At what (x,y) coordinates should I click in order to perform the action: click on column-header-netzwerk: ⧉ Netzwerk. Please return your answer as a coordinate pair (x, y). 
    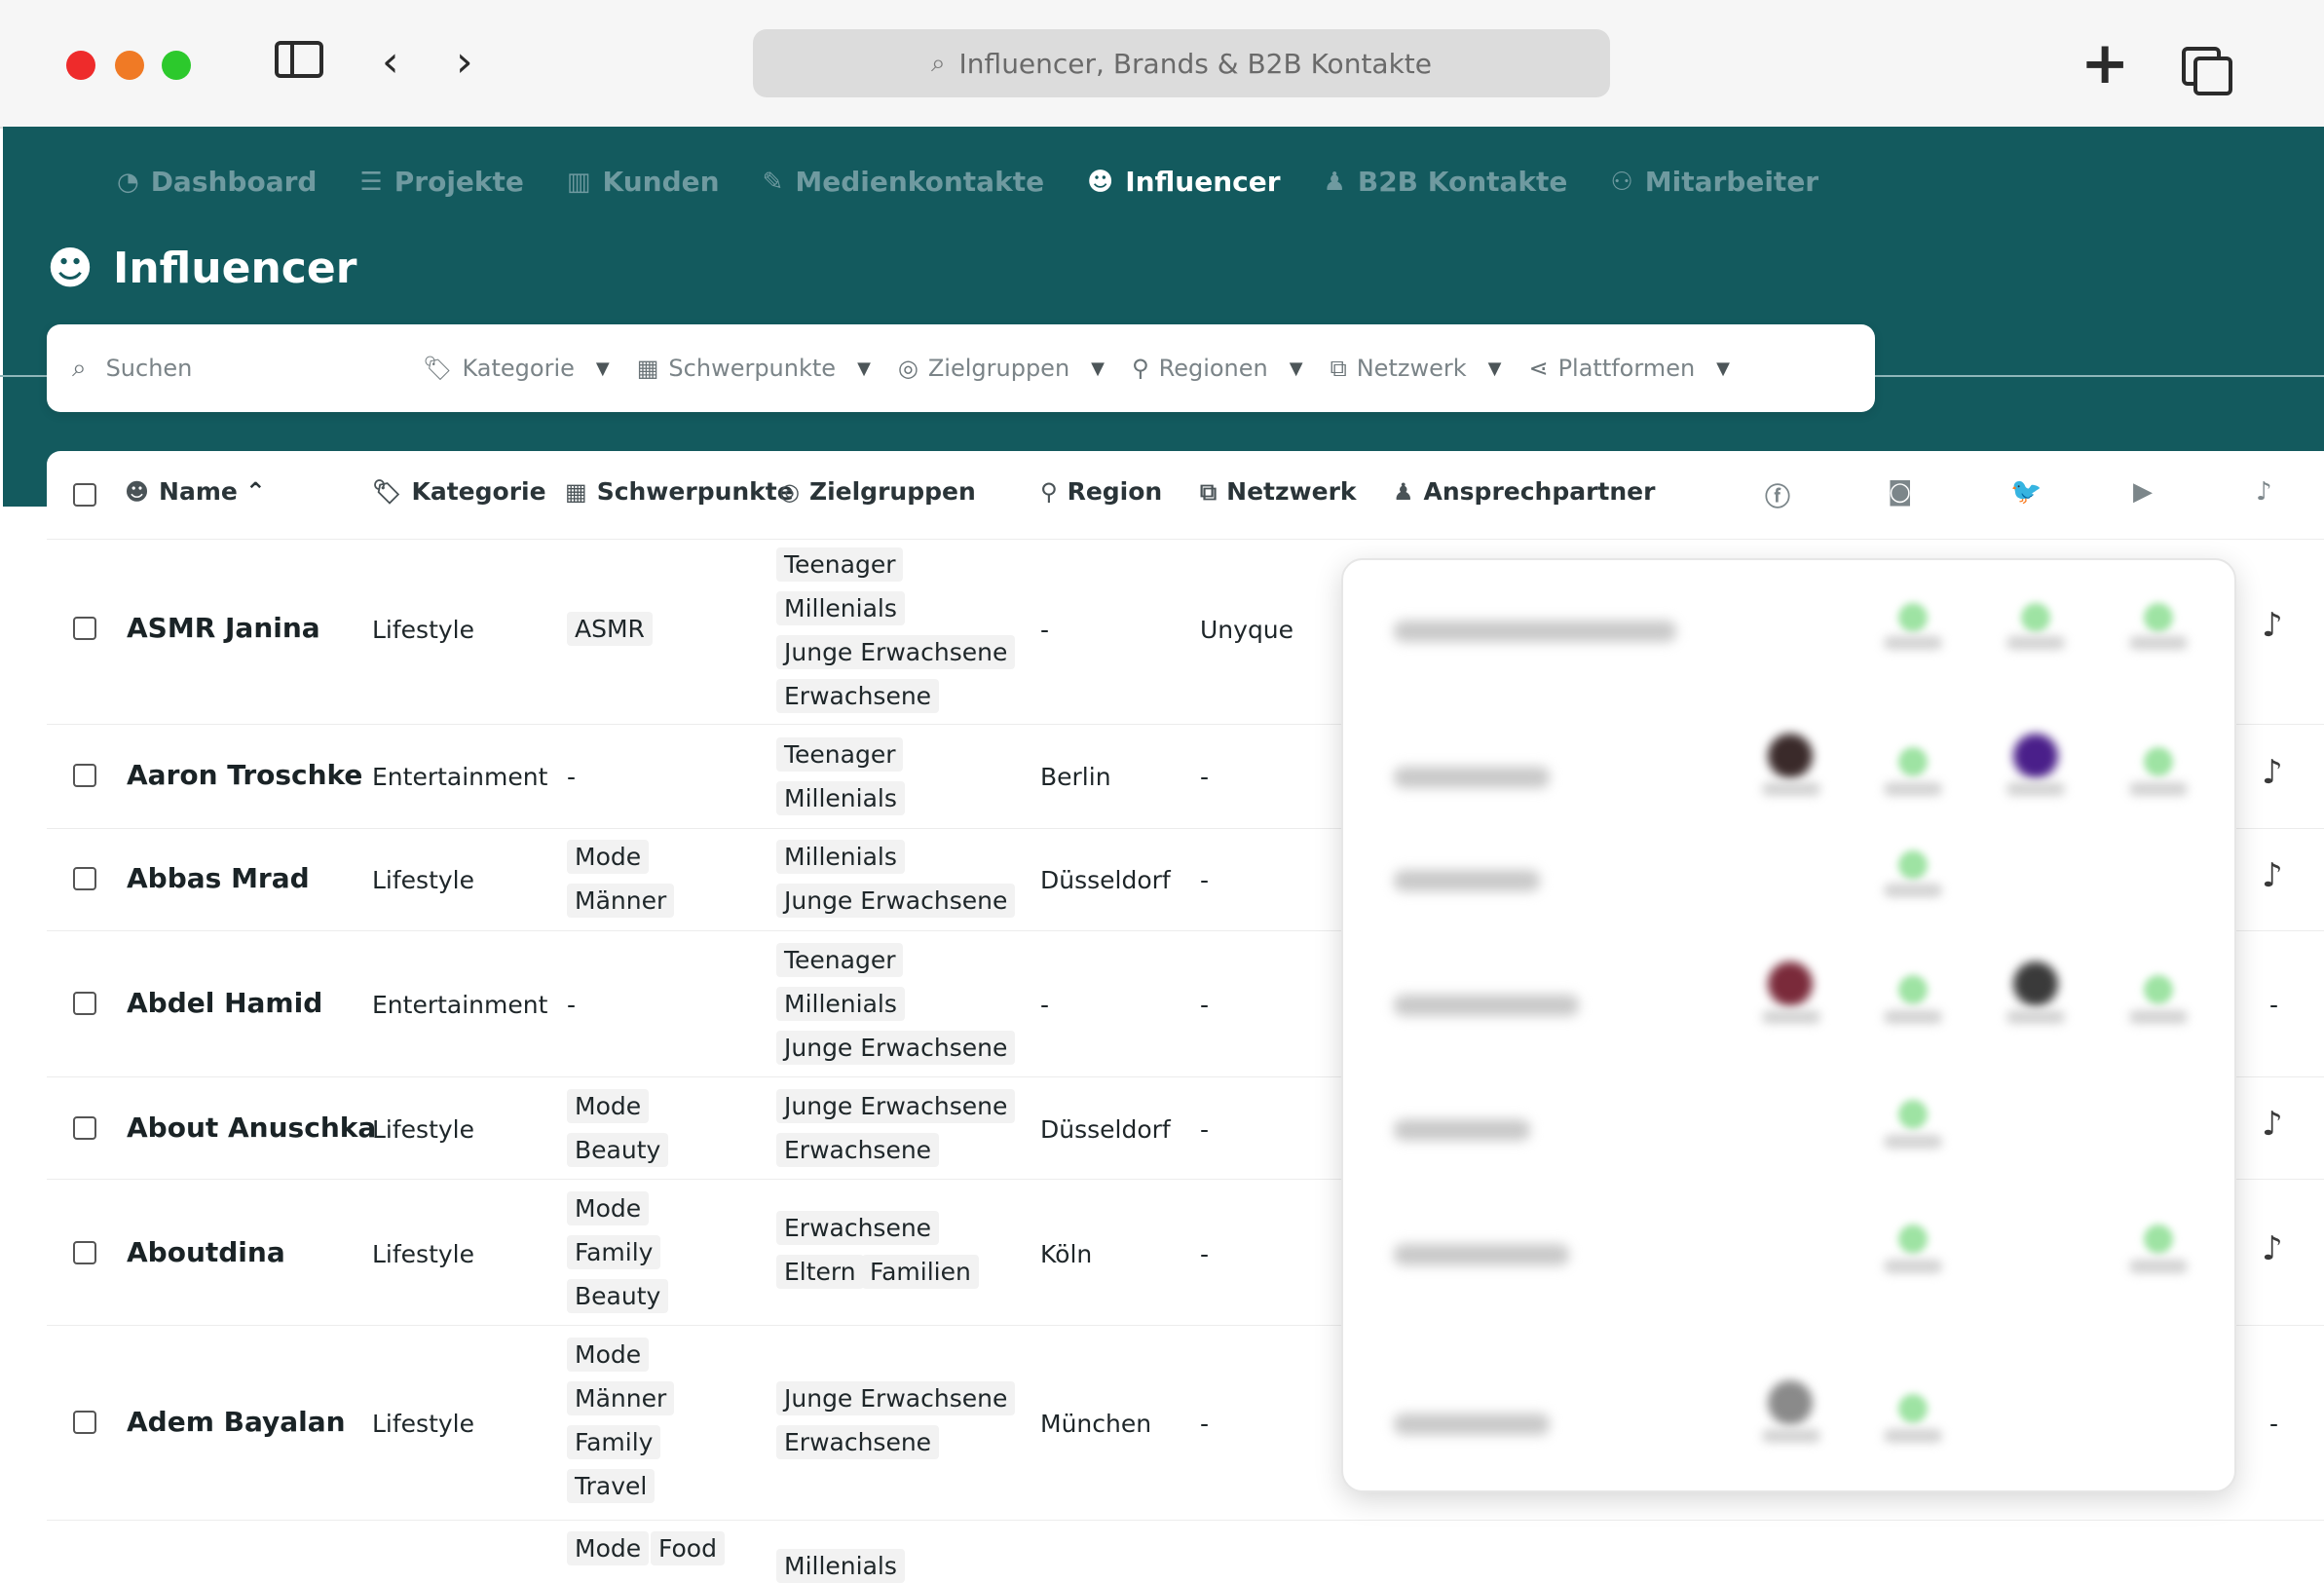
    Looking at the image, I should click on (1278, 491).